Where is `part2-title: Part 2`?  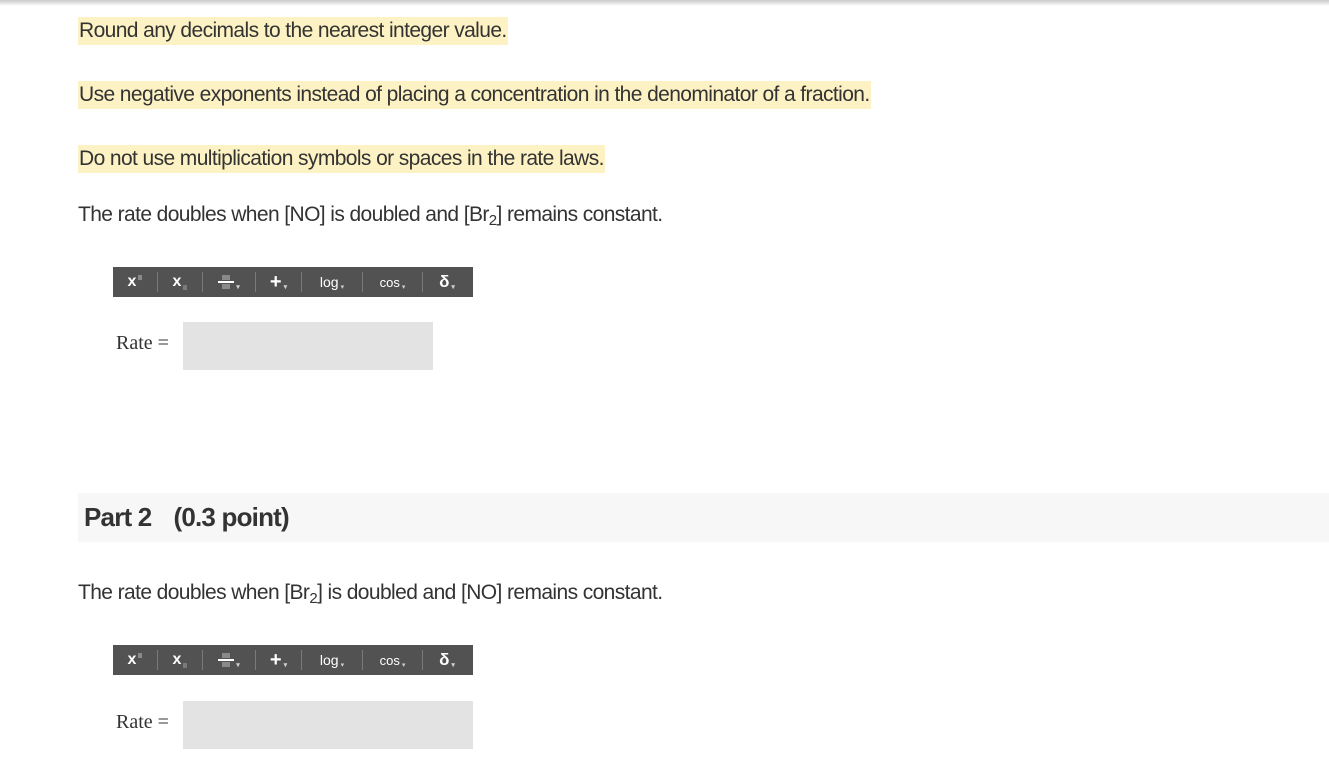
part2-title: Part 2 is located at coordinates (118, 517).